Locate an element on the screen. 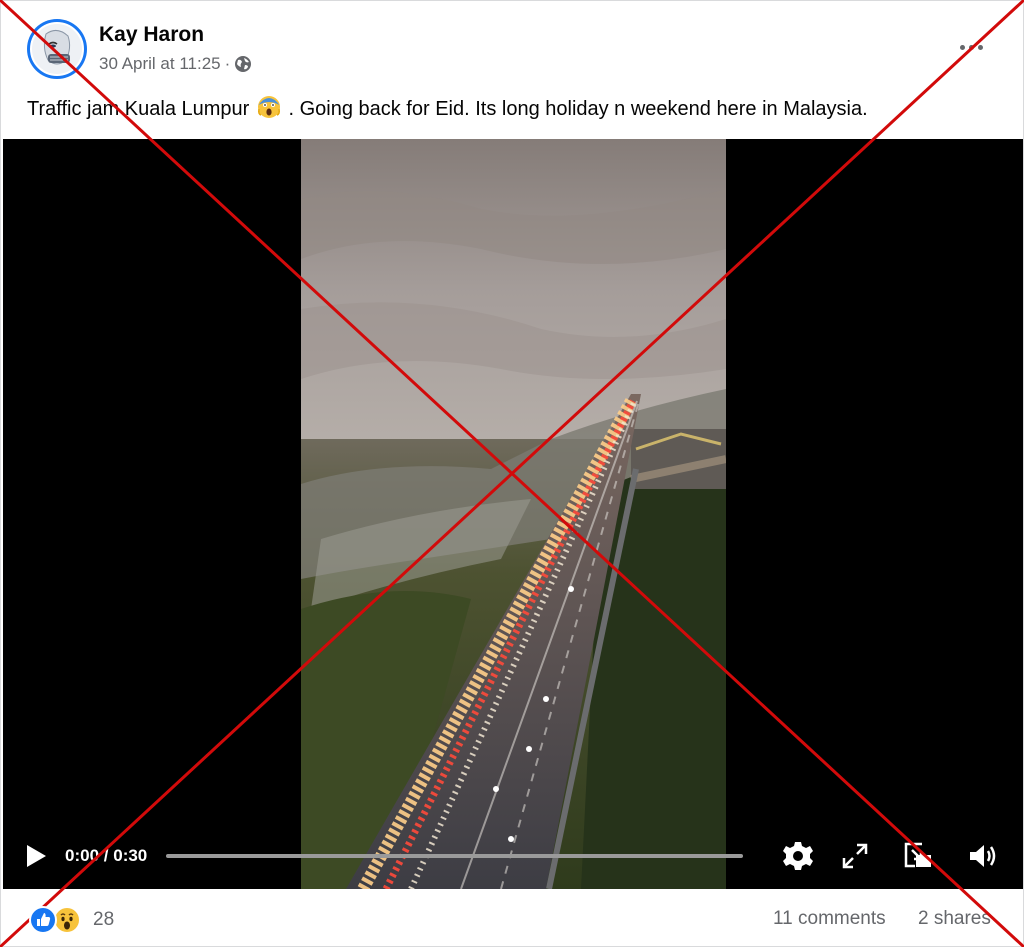 Image resolution: width=1024 pixels, height=947 pixels. avatar-image is located at coordinates (57, 49).